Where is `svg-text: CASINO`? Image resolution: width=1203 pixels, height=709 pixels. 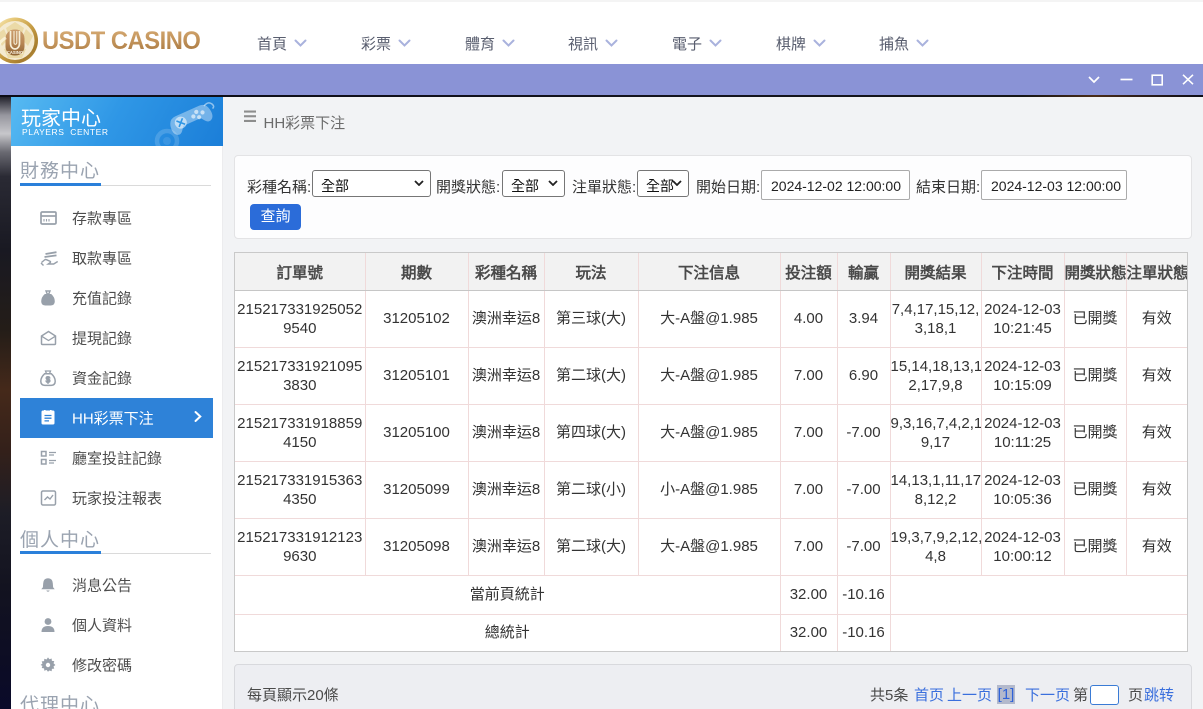
svg-text: CASINO is located at coordinates (15, 52).